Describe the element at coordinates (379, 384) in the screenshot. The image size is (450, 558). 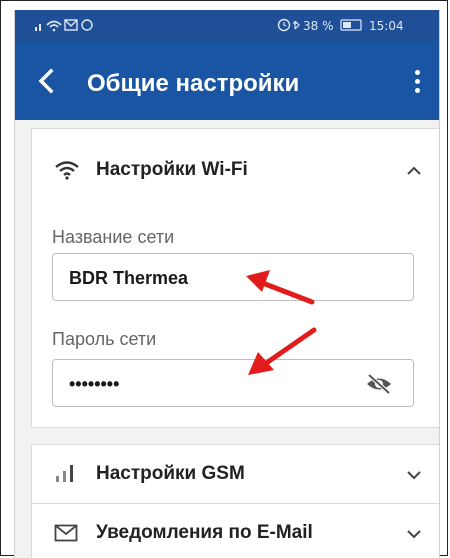
I see `hide-password-icon` at that location.